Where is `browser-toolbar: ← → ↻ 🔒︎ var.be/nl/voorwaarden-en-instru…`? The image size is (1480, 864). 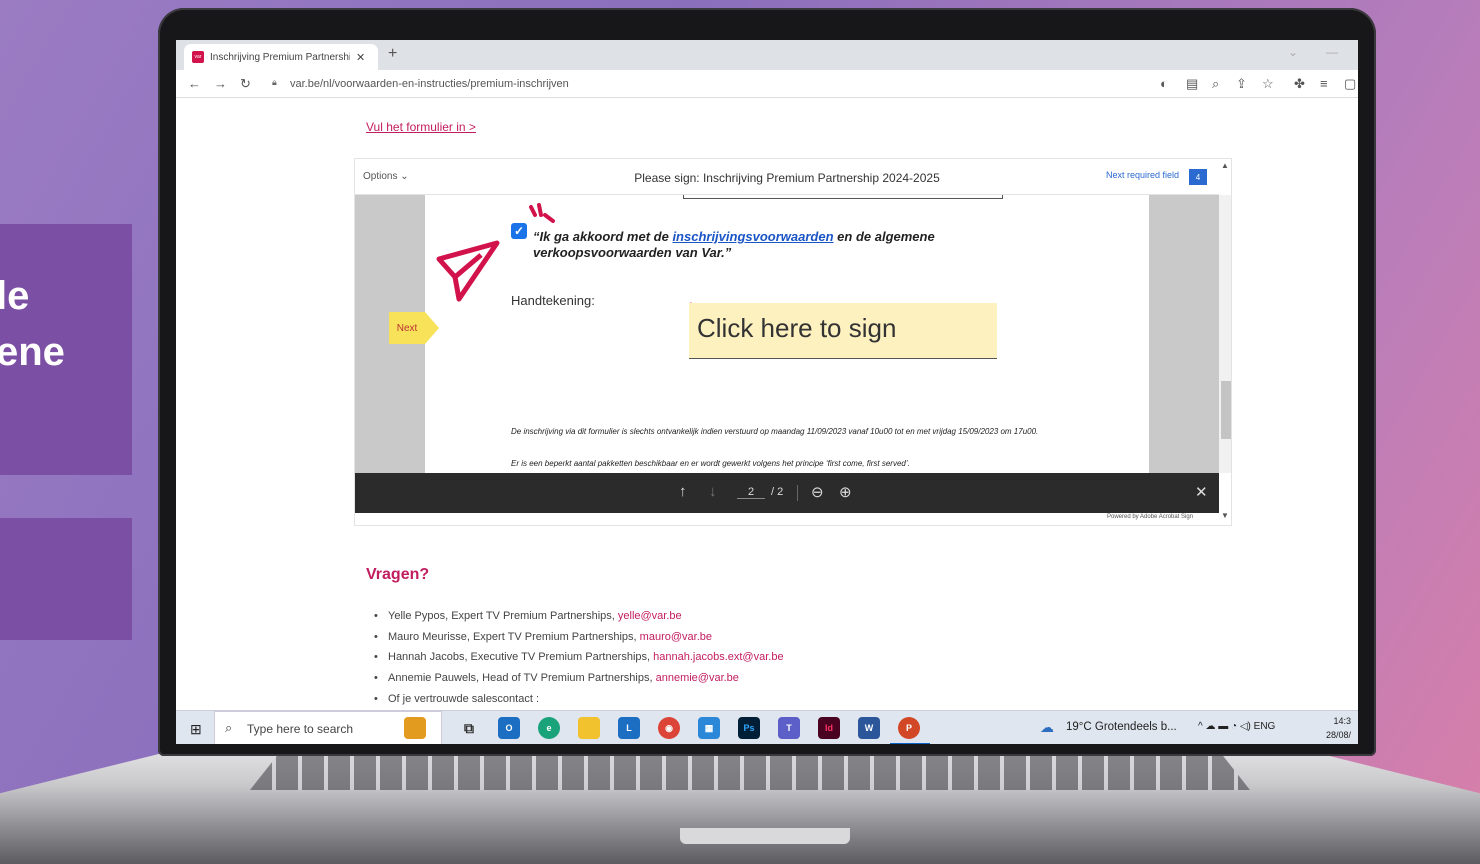 browser-toolbar: ← → ↻ 🔒︎ var.be/nl/voorwaarden-en-instru… is located at coordinates (767, 84).